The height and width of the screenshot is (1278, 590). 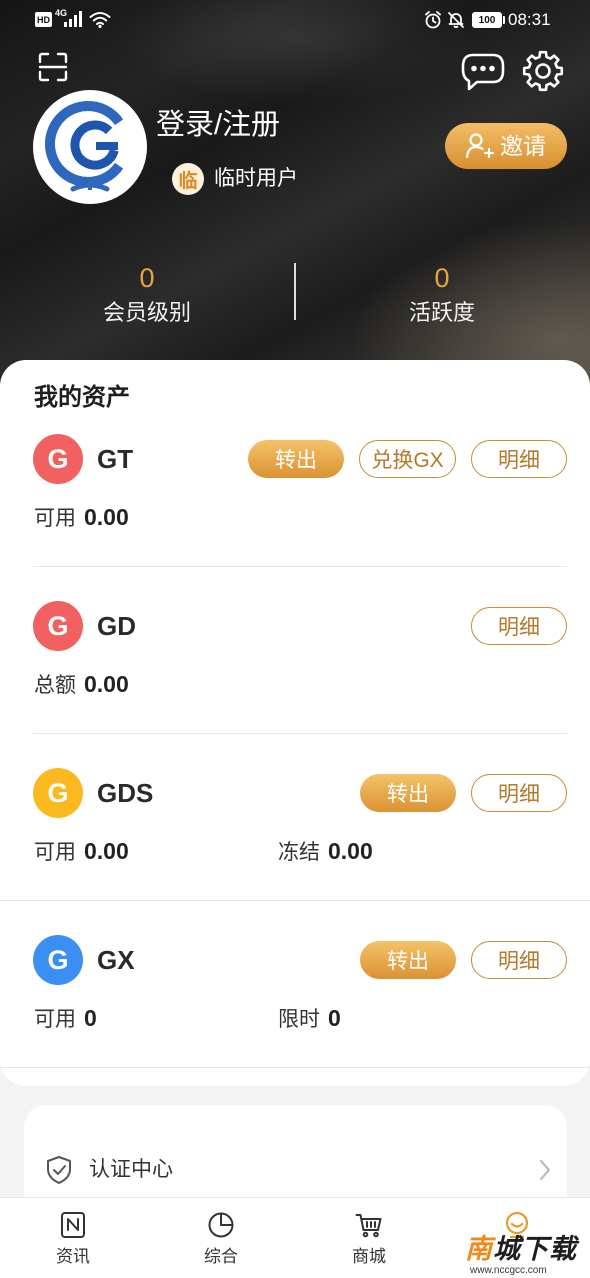 What do you see at coordinates (53, 67) in the screenshot?
I see `scan-icon` at bounding box center [53, 67].